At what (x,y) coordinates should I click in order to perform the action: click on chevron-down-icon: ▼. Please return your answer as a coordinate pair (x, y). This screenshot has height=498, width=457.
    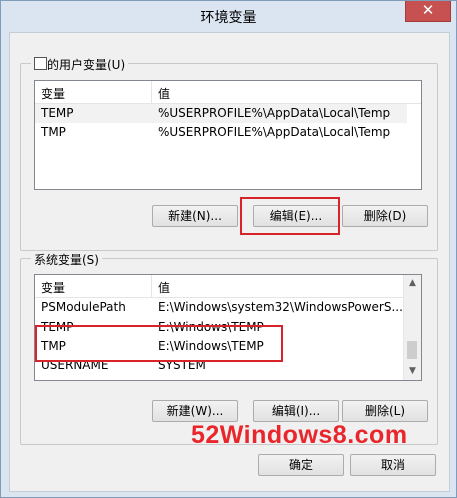
    Looking at the image, I should click on (412, 371).